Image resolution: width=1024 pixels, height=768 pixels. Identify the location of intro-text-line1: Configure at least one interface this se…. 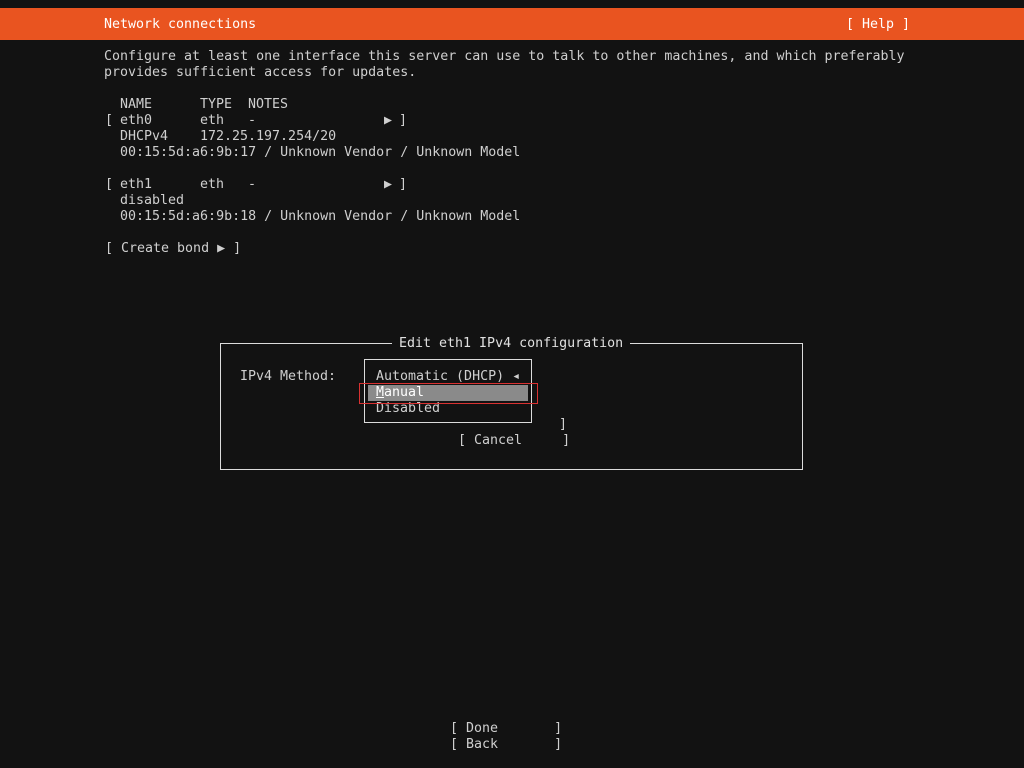
(504, 56).